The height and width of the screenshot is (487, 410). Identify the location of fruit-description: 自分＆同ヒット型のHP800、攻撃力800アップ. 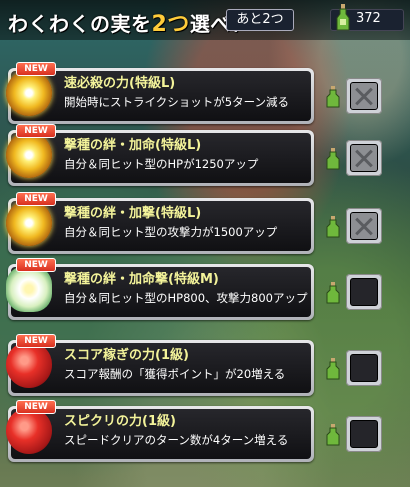
(186, 298).